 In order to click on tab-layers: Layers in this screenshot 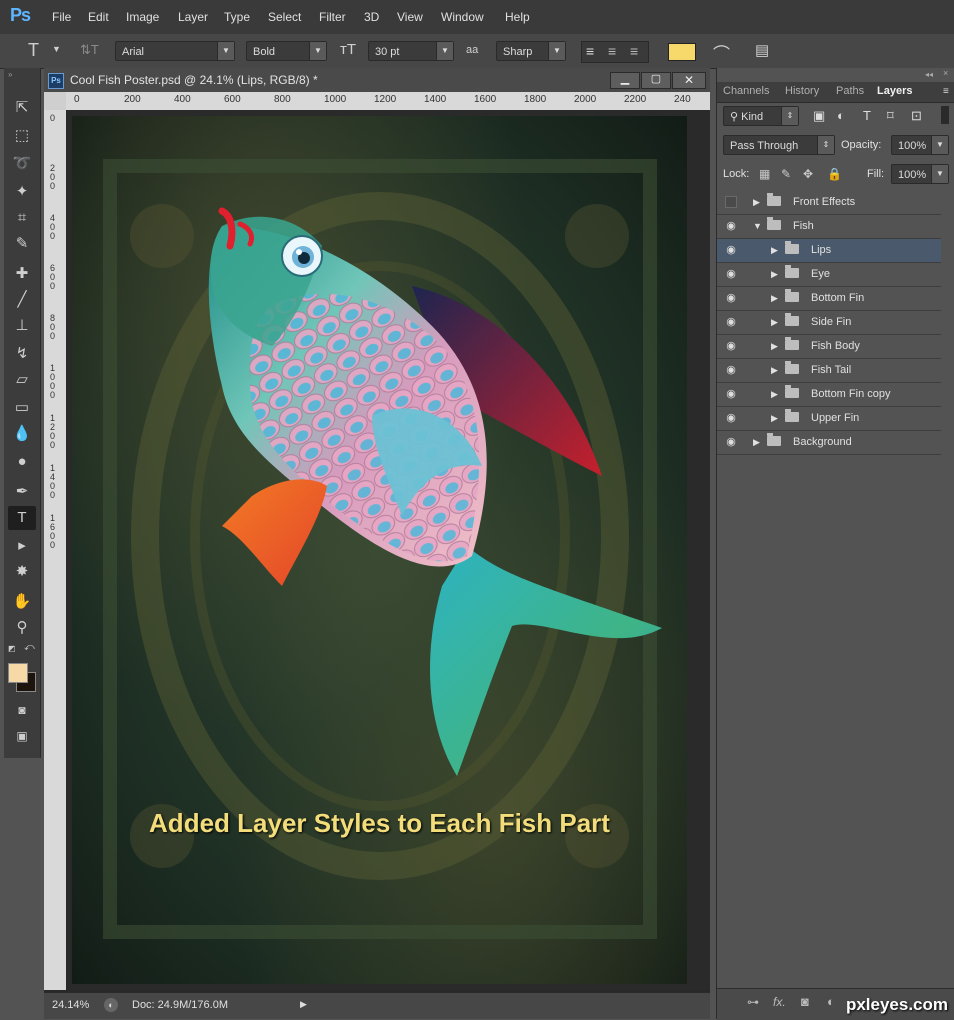, I will do `click(894, 91)`.